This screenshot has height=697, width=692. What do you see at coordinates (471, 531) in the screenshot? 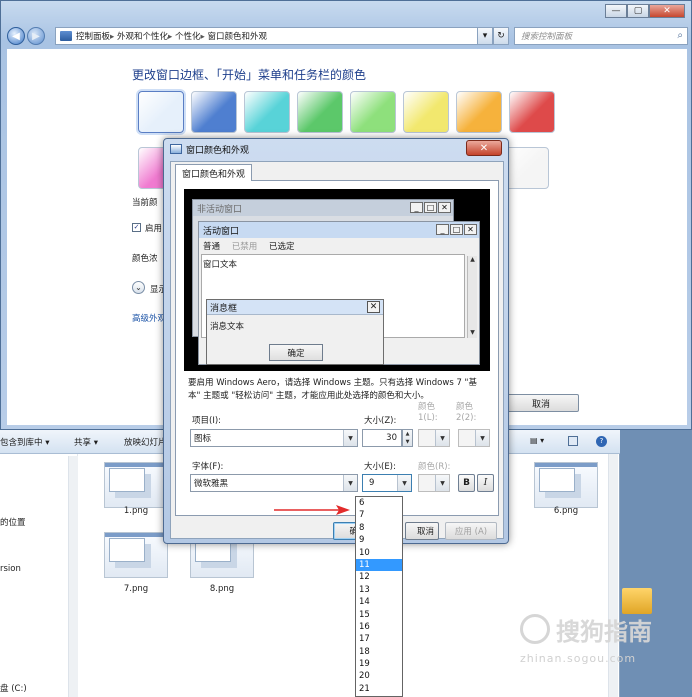
I see `apply-button: 应用 (A)` at bounding box center [471, 531].